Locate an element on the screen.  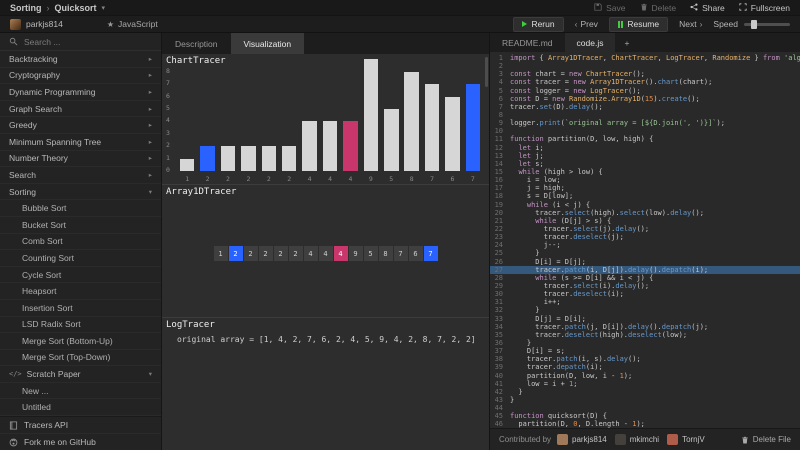
chart-plot is located at coordinates (330, 113).